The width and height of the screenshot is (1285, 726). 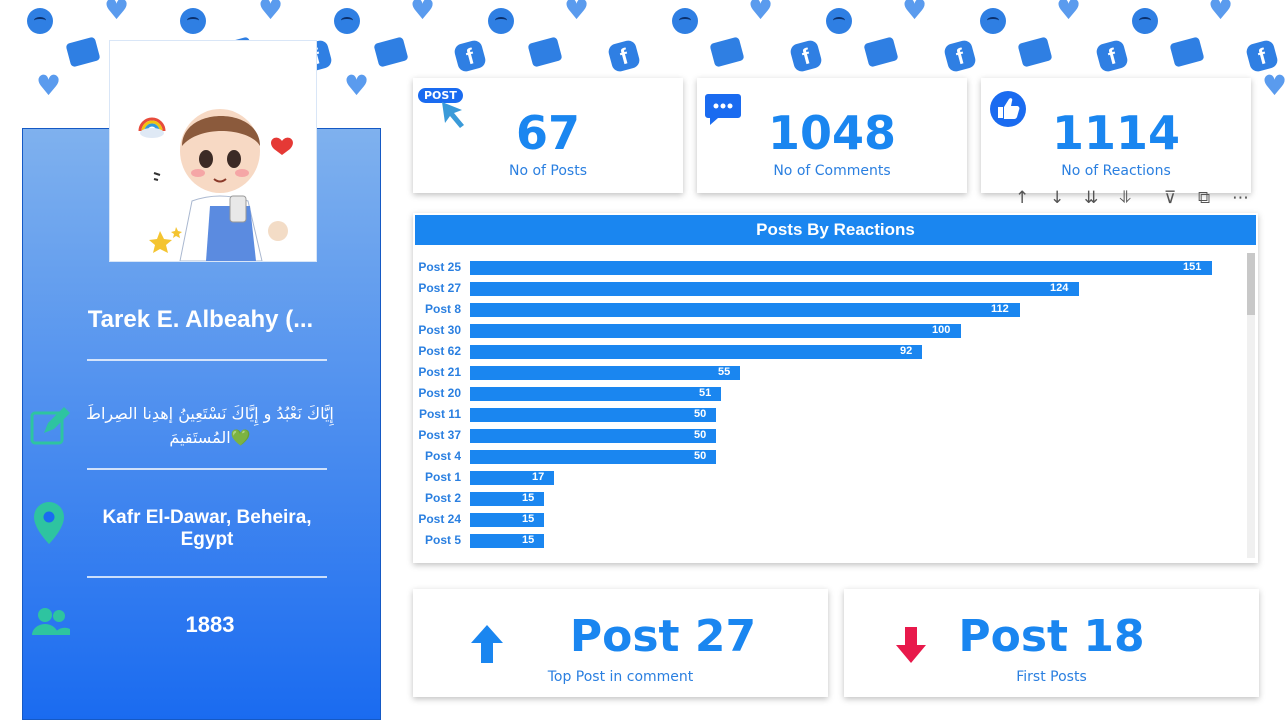 I want to click on bar-category-label: Post 2, so click(x=442, y=498).